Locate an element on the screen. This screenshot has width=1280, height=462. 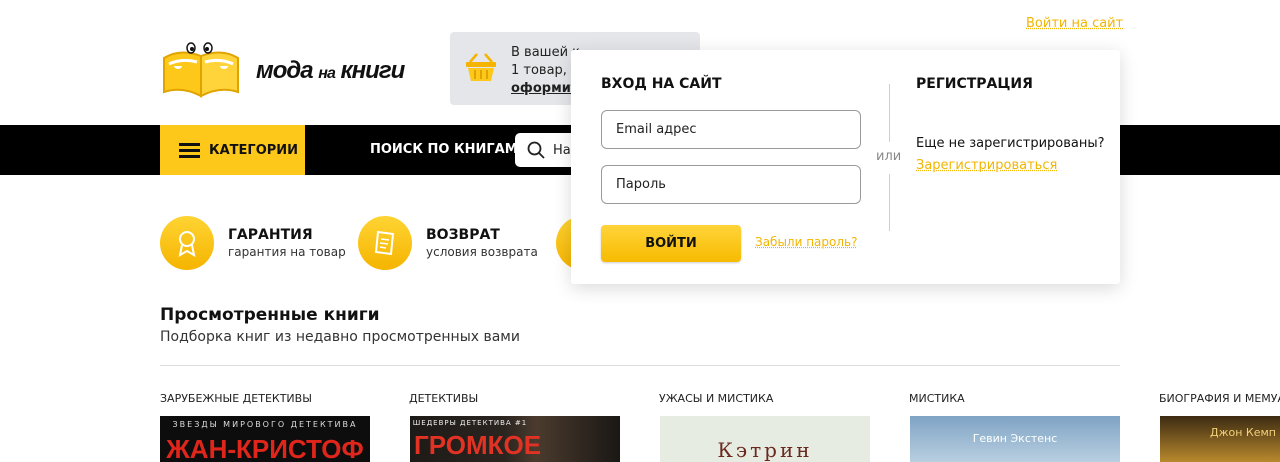
cover-author: Гевин Экстенс is located at coordinates (1015, 438).